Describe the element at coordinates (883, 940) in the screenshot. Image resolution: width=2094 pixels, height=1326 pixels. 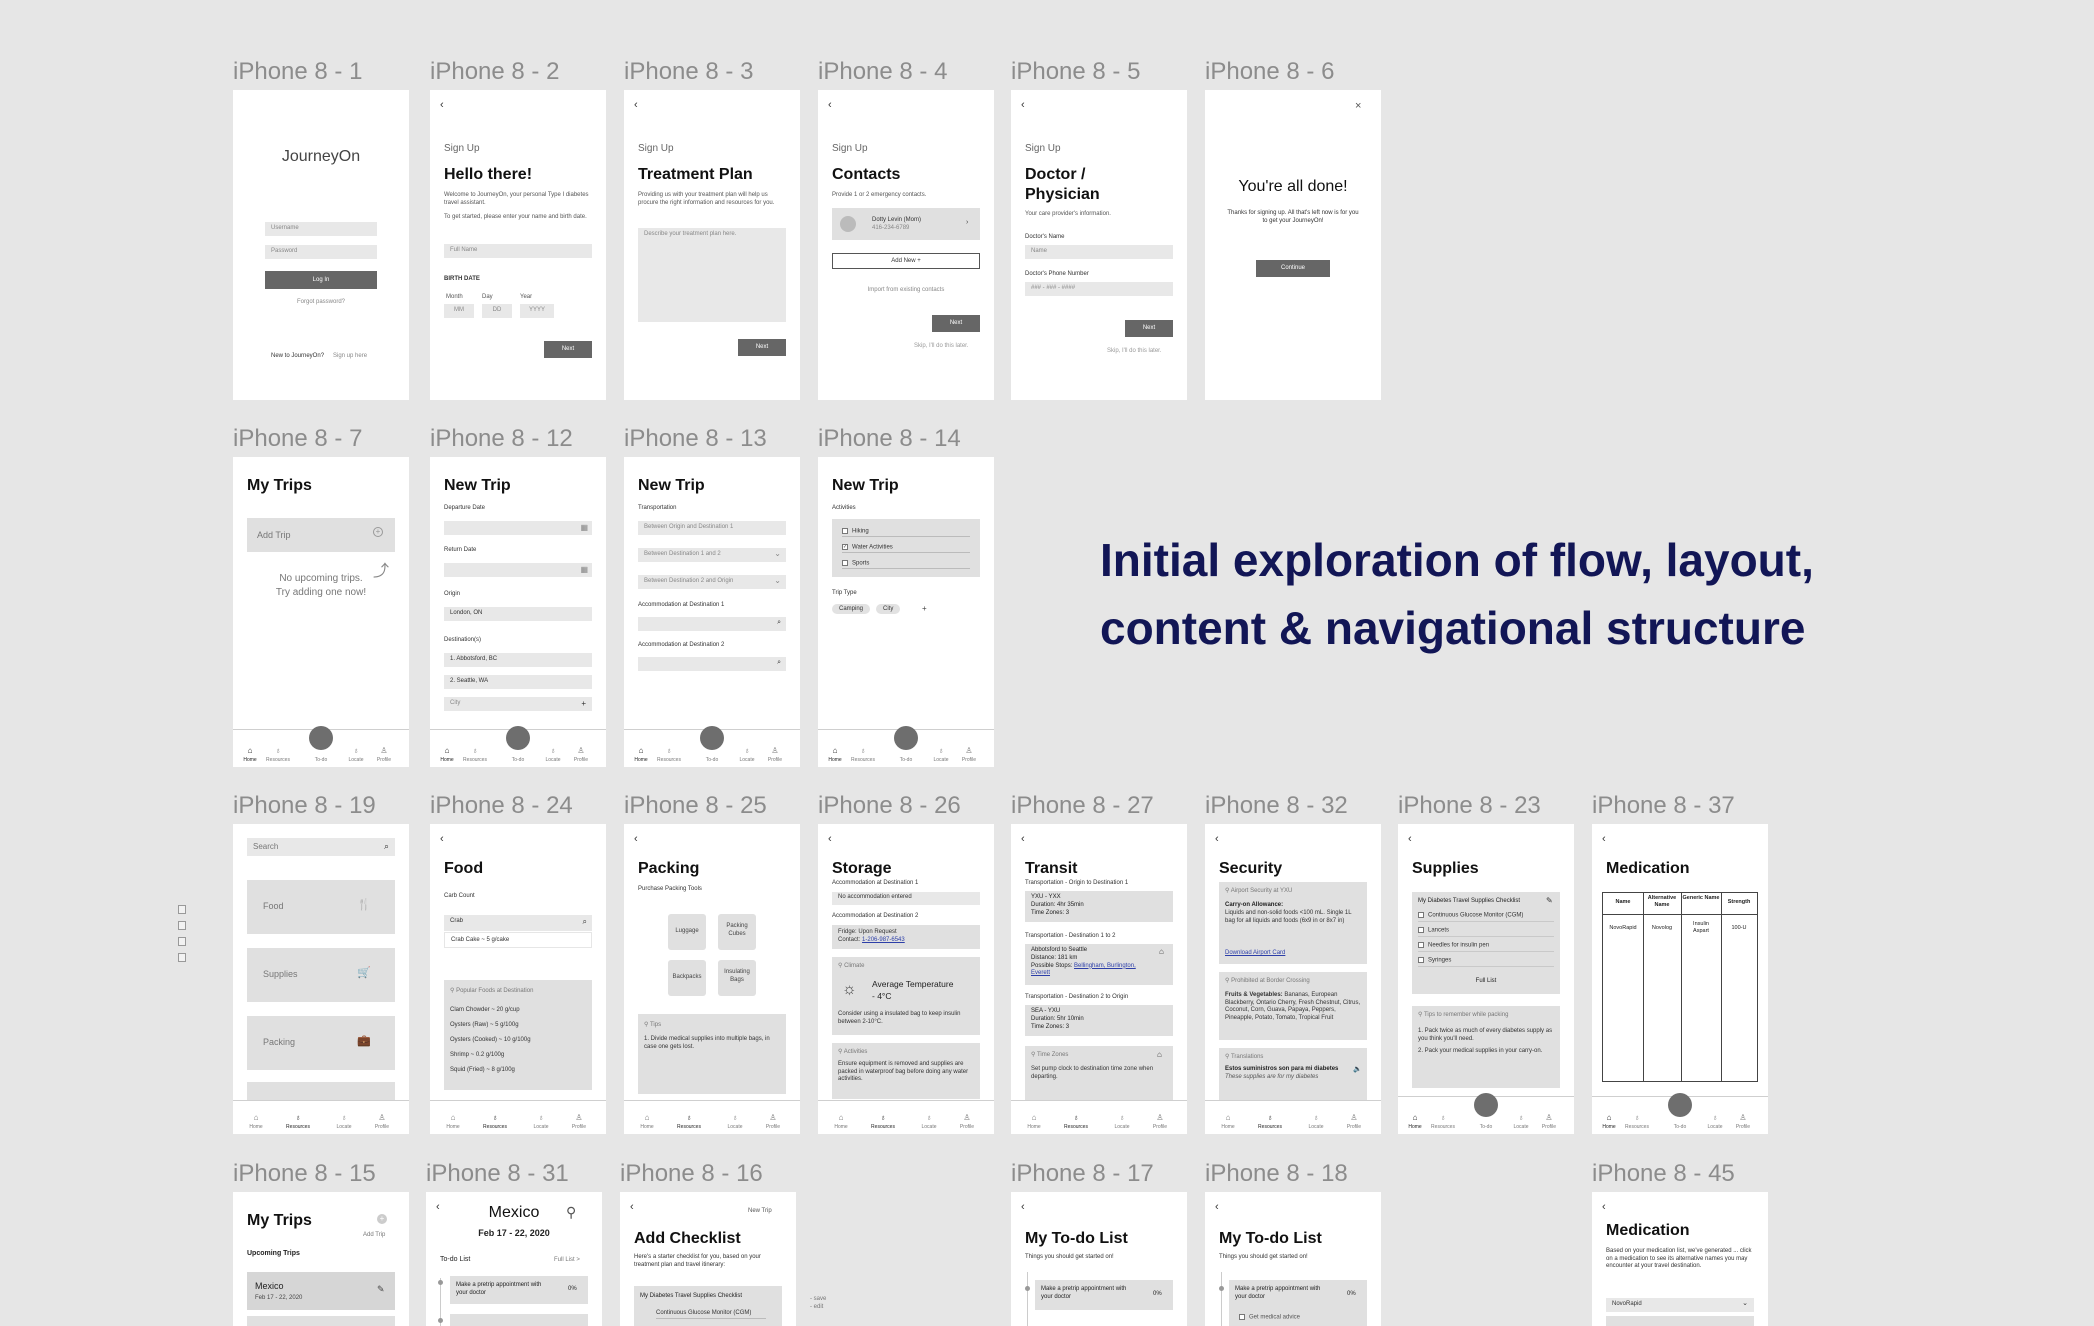
I see `phone-link: 1-206-987-6543` at that location.